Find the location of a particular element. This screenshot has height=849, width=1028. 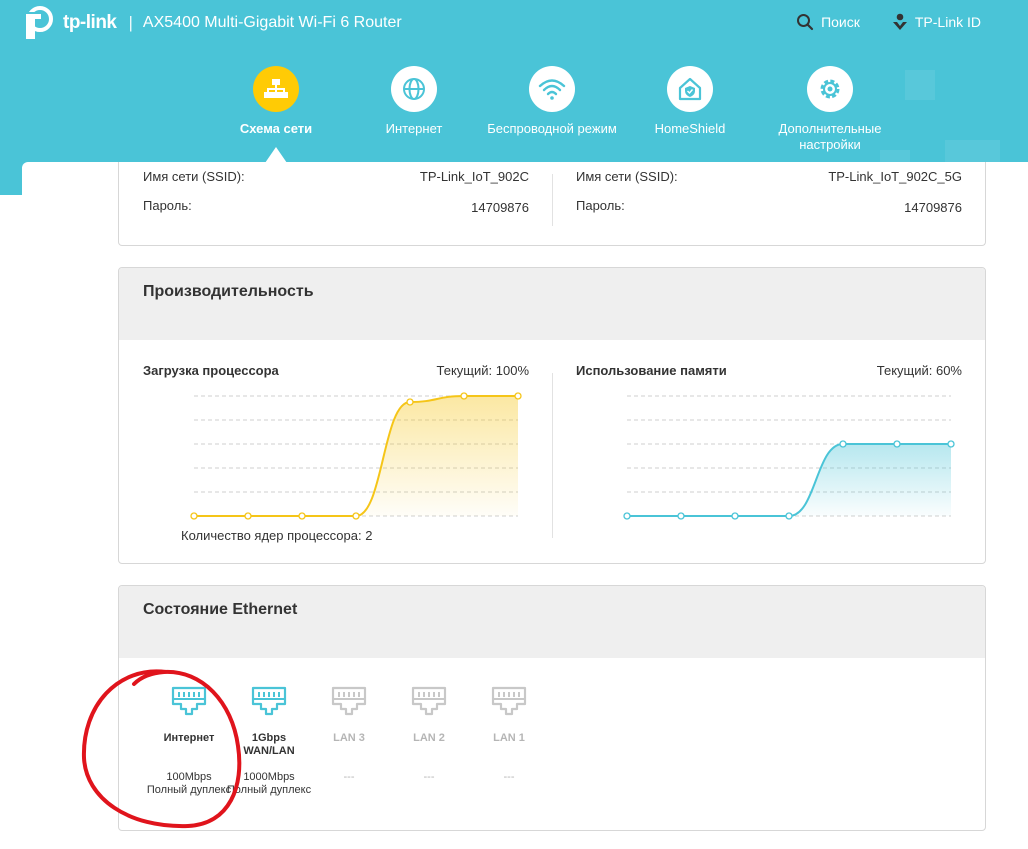

ethernet-port: LAN 1 --- is located at coordinates (509, 735).